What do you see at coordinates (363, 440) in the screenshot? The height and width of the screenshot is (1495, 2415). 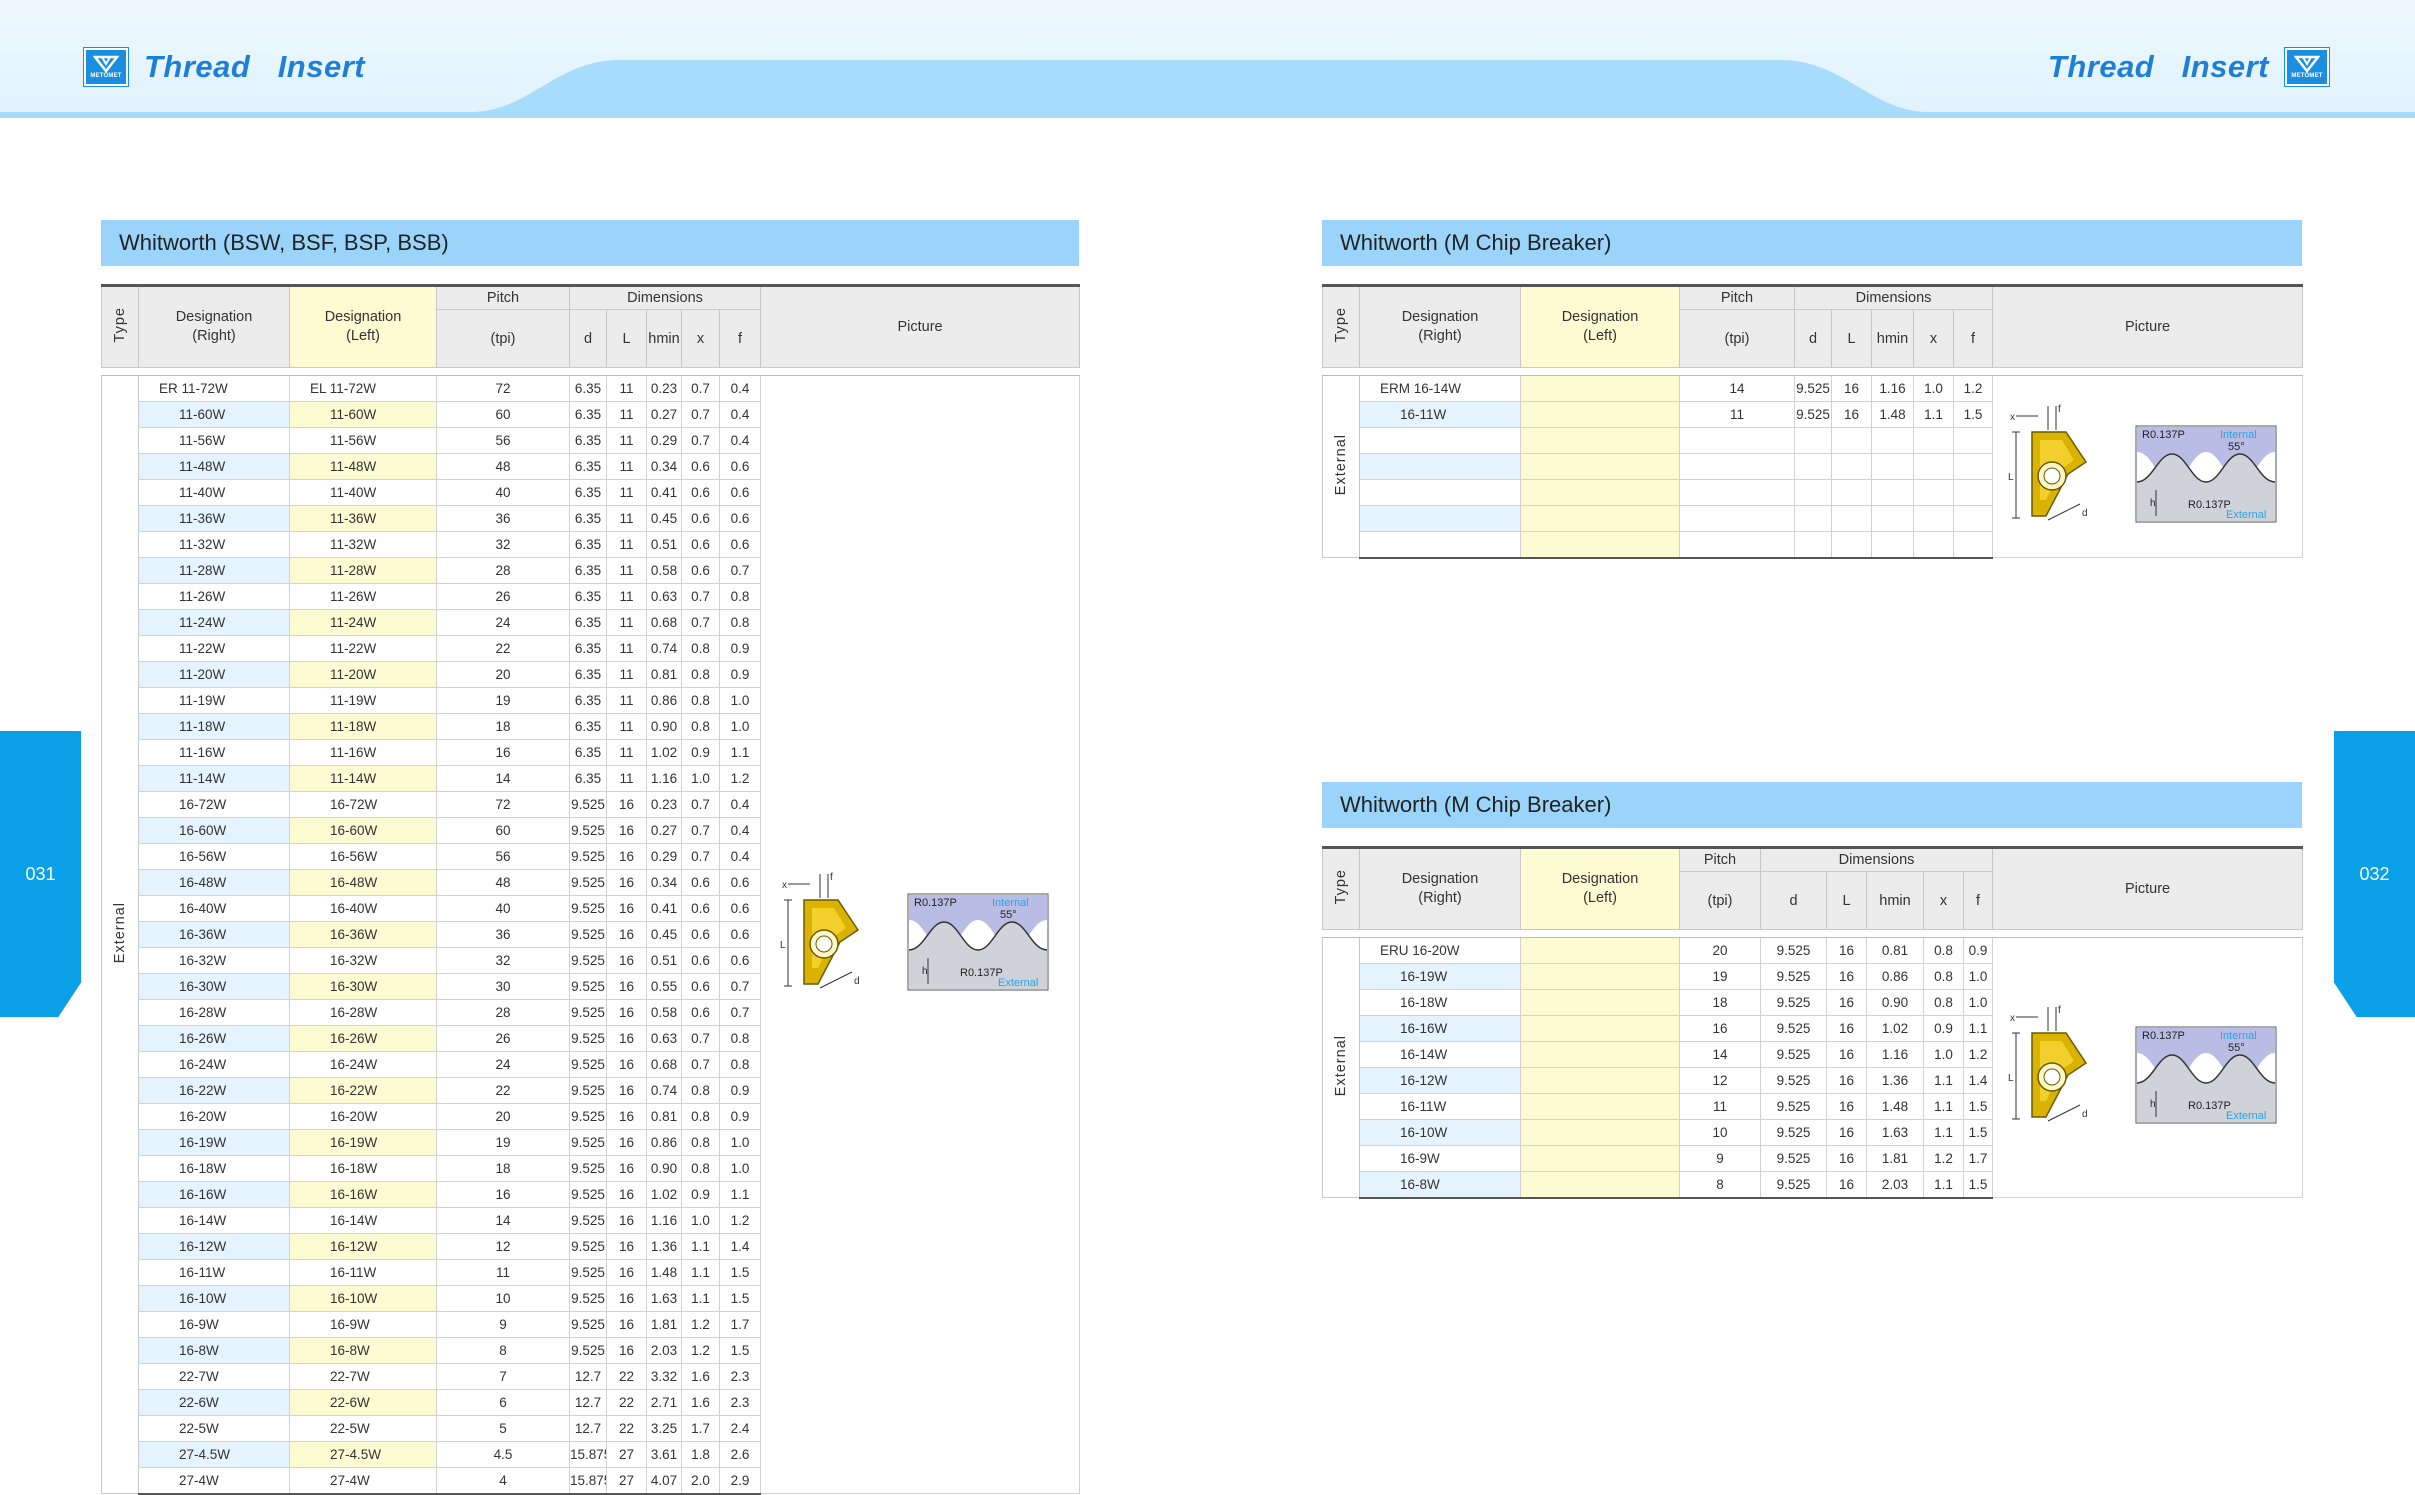 I see `designation-left-cell: 11-56W` at bounding box center [363, 440].